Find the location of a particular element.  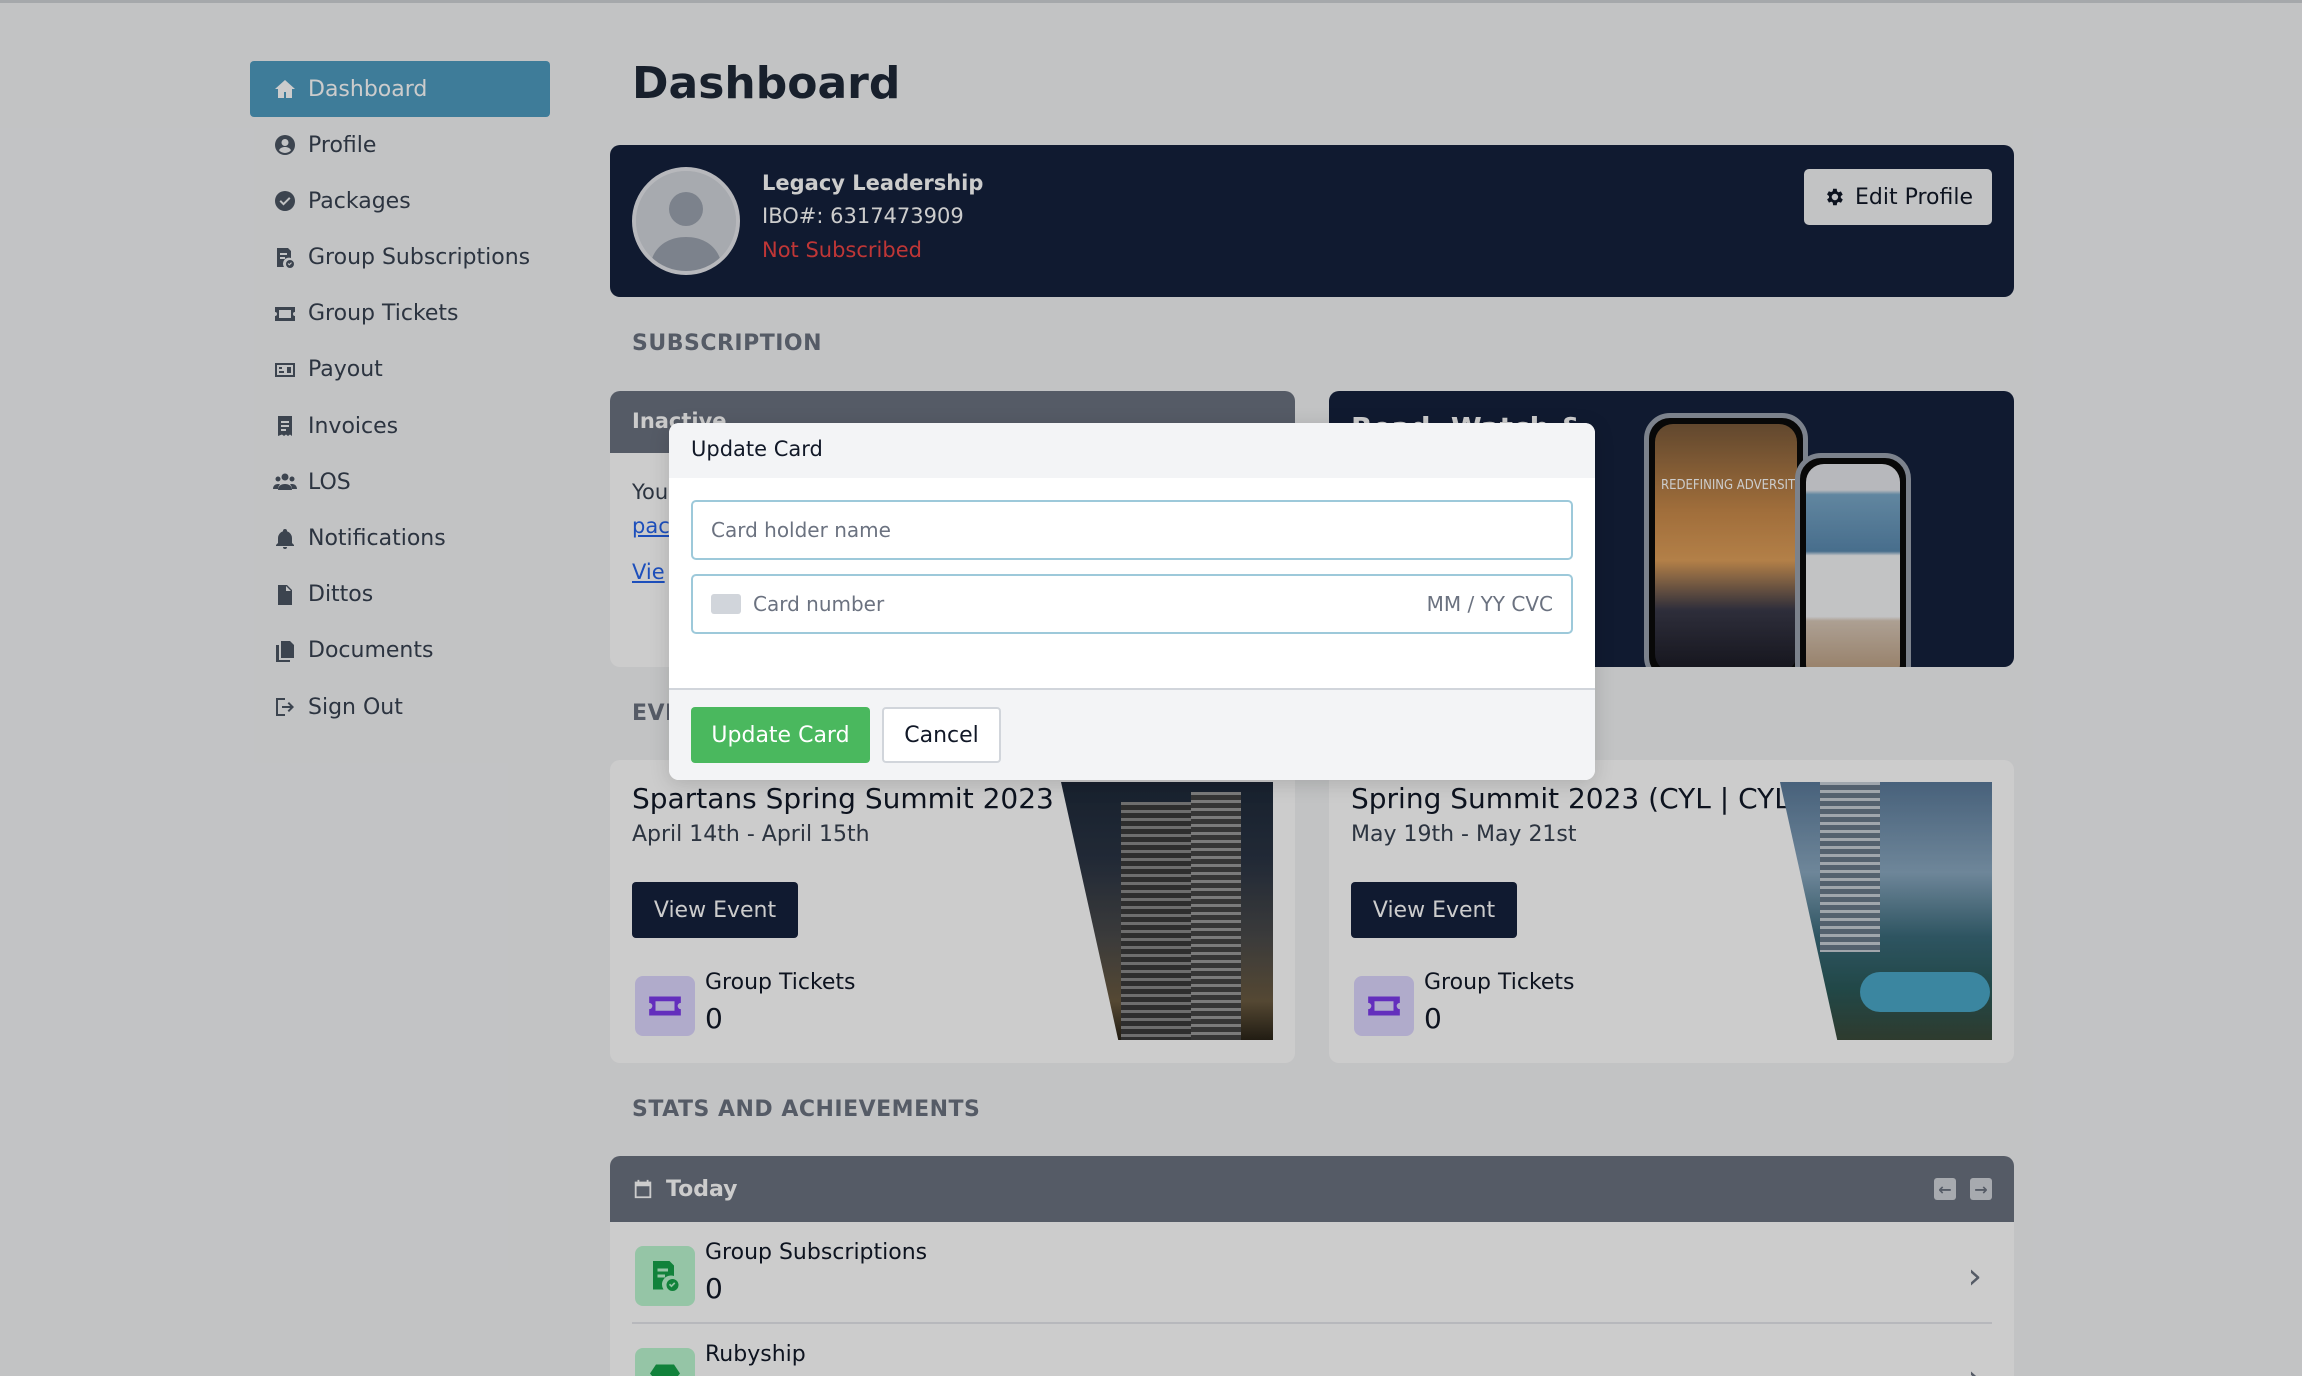

card-number-placeholder: Card number is located at coordinates (819, 604).